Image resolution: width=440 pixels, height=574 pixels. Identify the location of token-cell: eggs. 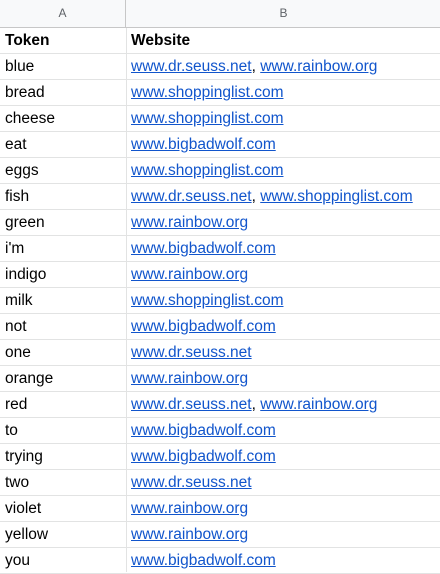
(64, 170).